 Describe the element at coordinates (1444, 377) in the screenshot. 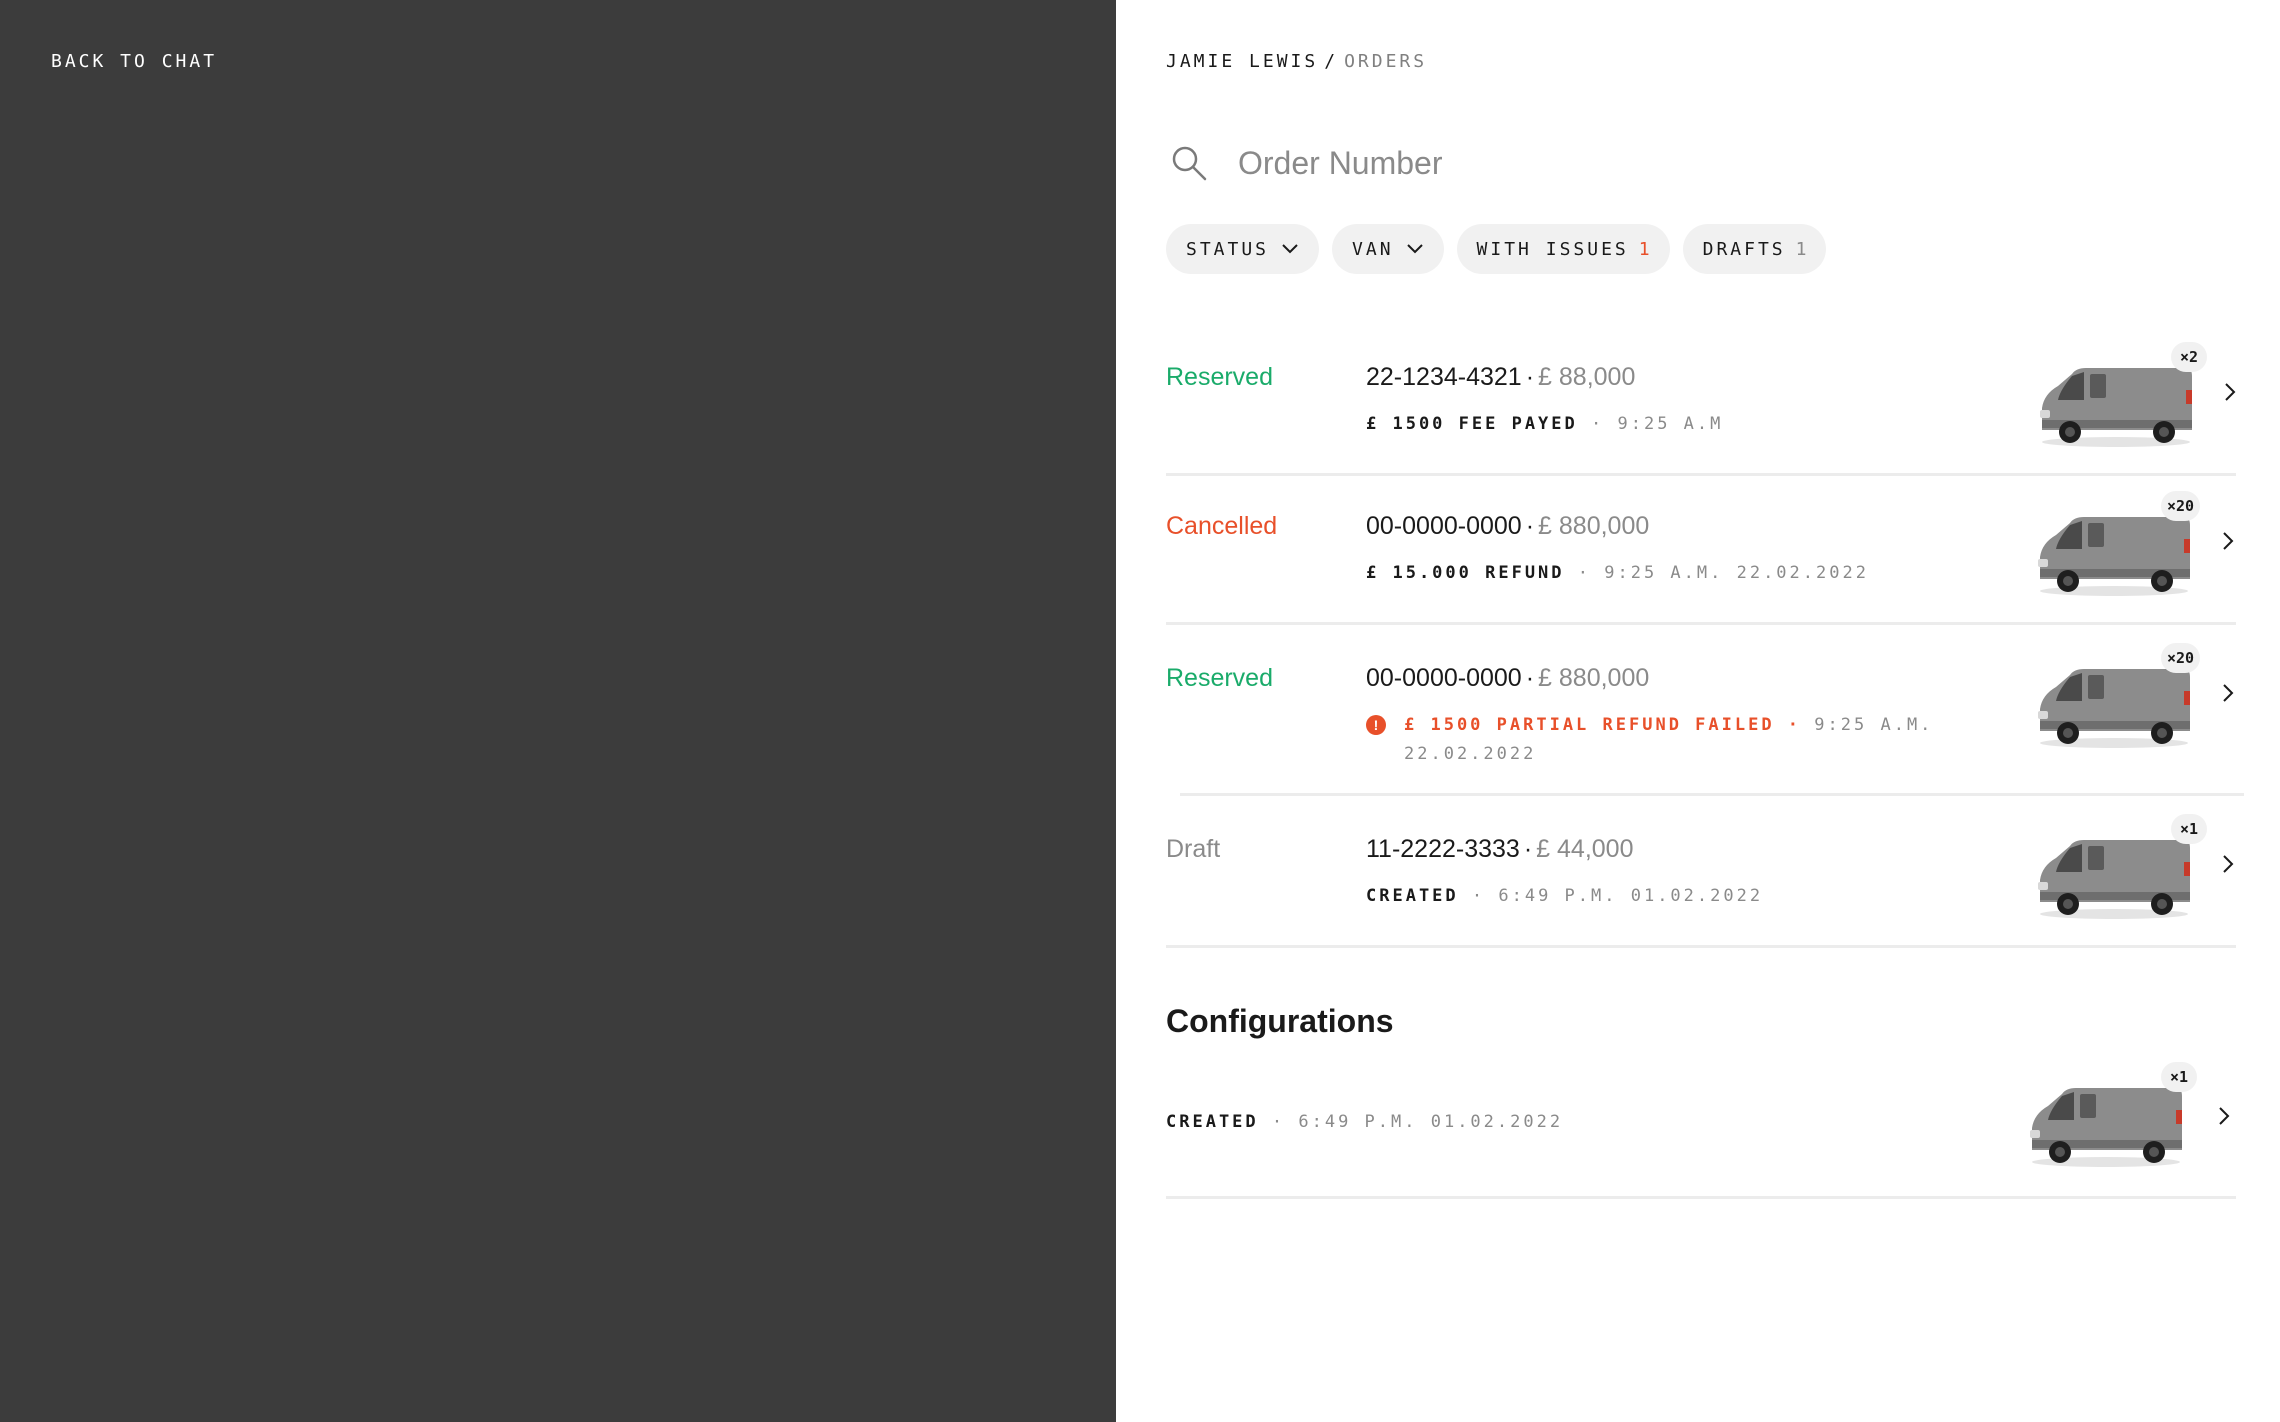

I see `order-number: 22-1234-4321` at that location.